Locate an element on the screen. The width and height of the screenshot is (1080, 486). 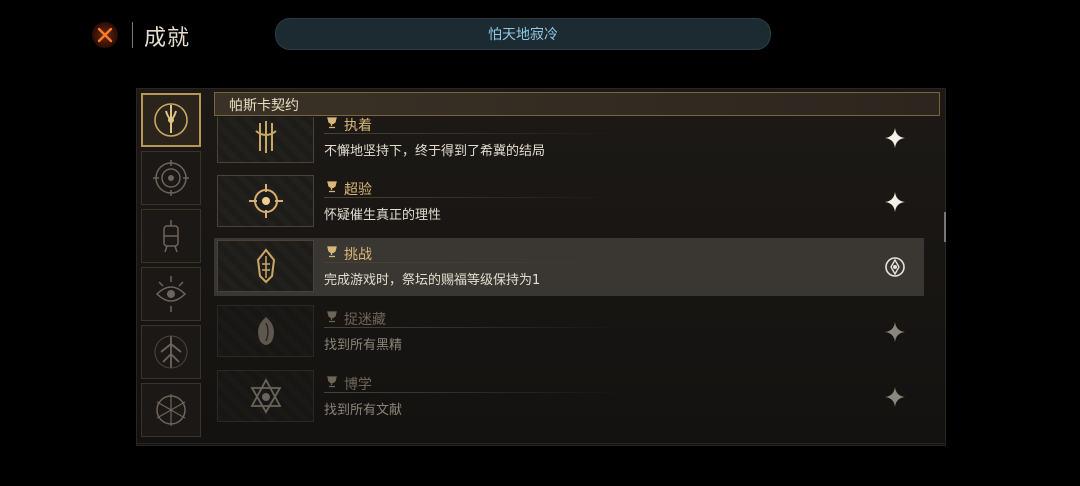
top-bar: 成就 怕天地寂冷 is located at coordinates (540, 35).